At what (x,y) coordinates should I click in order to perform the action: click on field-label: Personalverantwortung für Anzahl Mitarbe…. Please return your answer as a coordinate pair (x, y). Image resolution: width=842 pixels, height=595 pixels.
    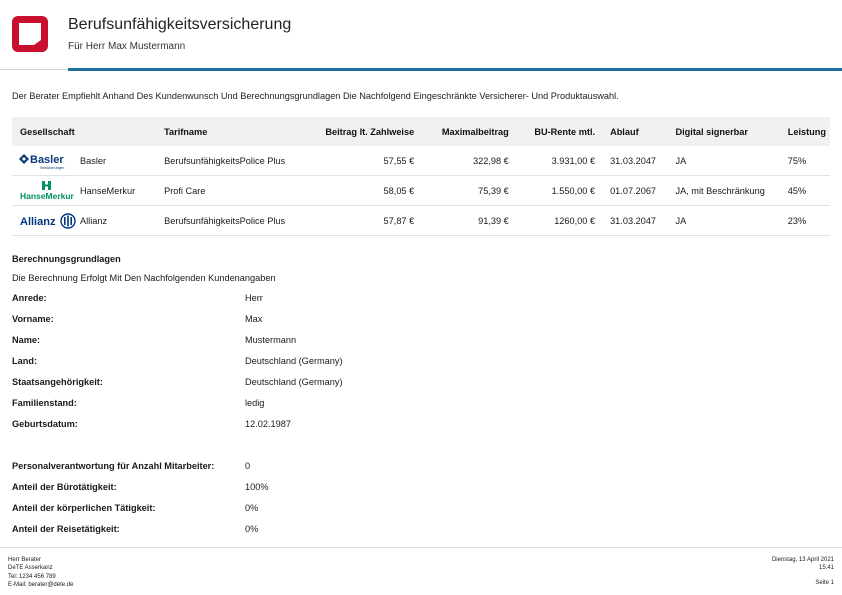
    Looking at the image, I should click on (113, 466).